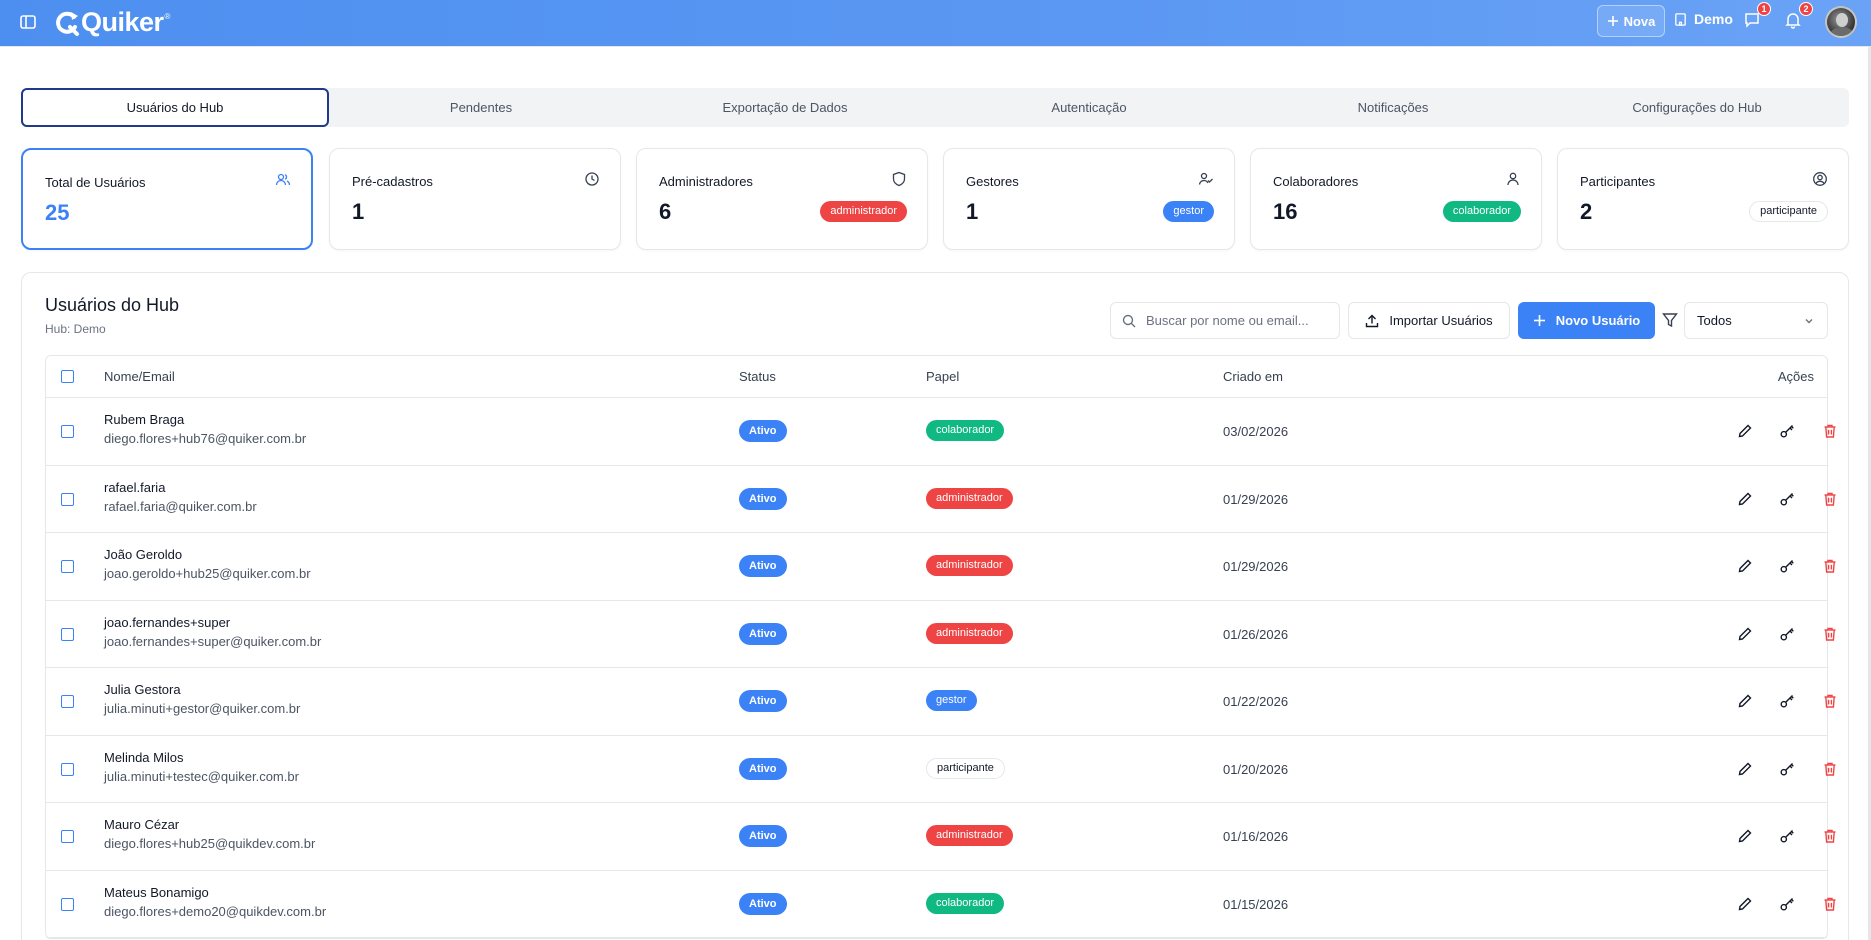 The height and width of the screenshot is (940, 1871). Describe the element at coordinates (992, 181) in the screenshot. I see `stat-label: Gestores` at that location.